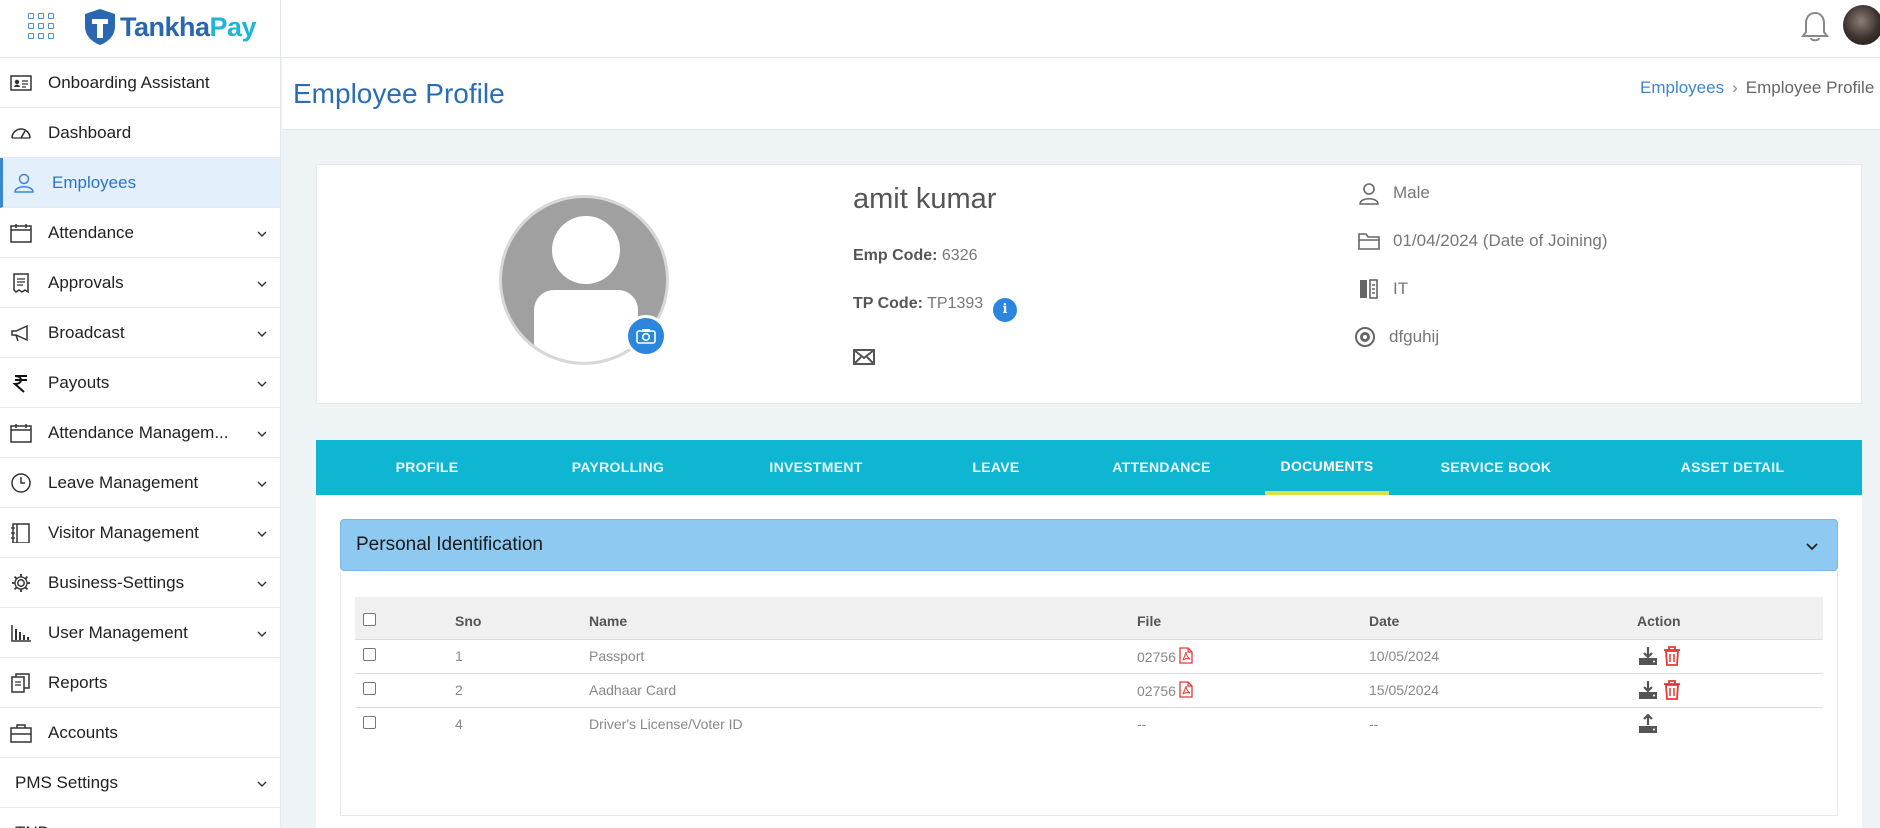  I want to click on sidebar-item-label: Employees, so click(94, 182).